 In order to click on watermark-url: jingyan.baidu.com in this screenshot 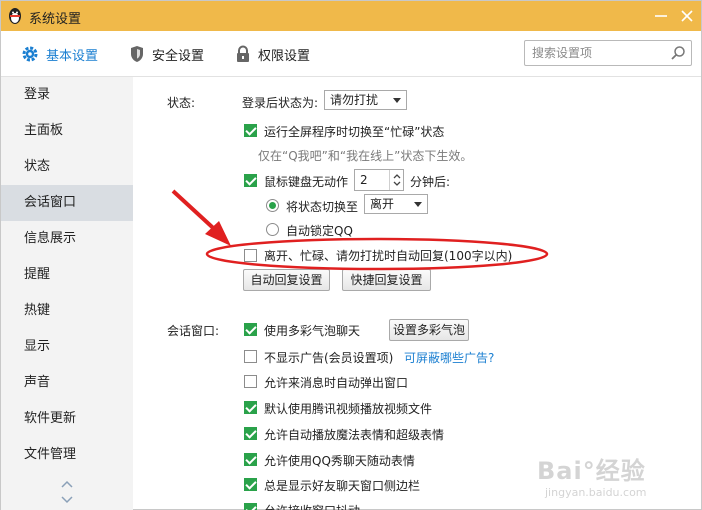, I will do `click(596, 492)`.